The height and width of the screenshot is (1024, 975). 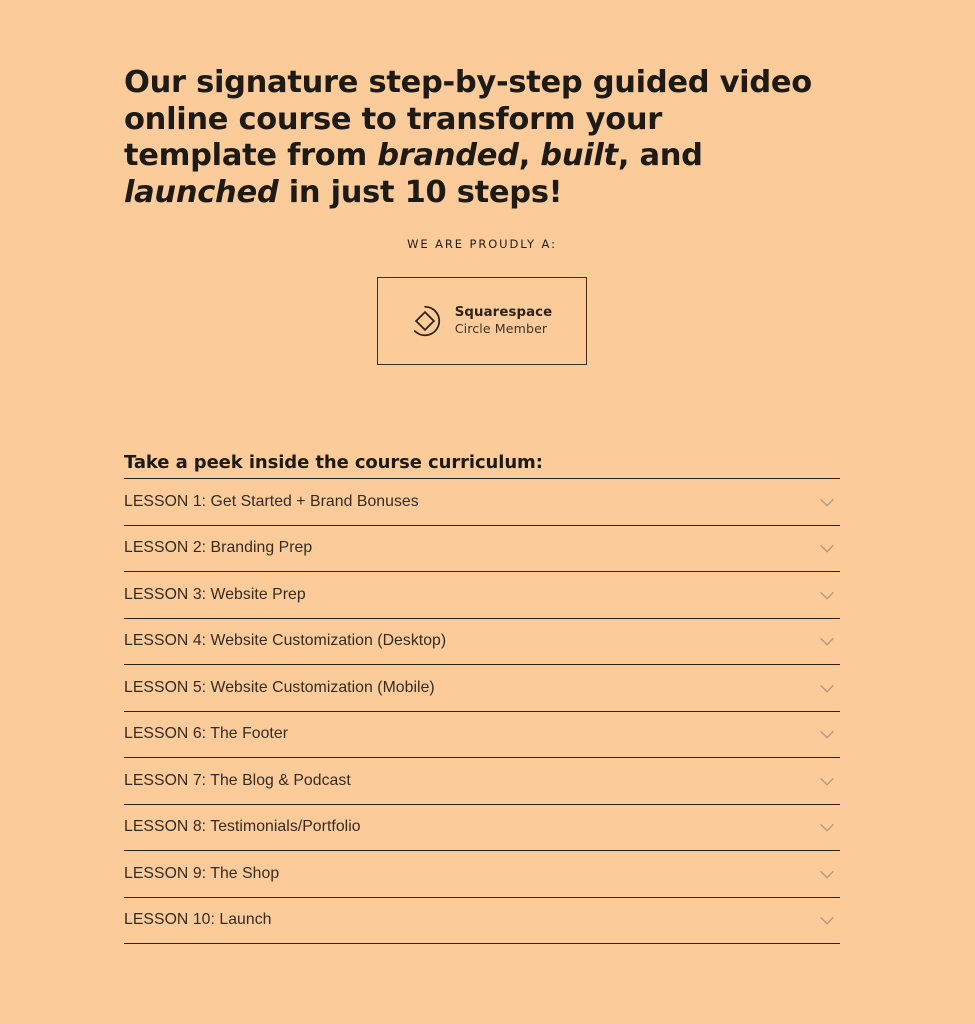 What do you see at coordinates (206, 734) in the screenshot?
I see `accordion-item-label: LESSON 6: The Footer` at bounding box center [206, 734].